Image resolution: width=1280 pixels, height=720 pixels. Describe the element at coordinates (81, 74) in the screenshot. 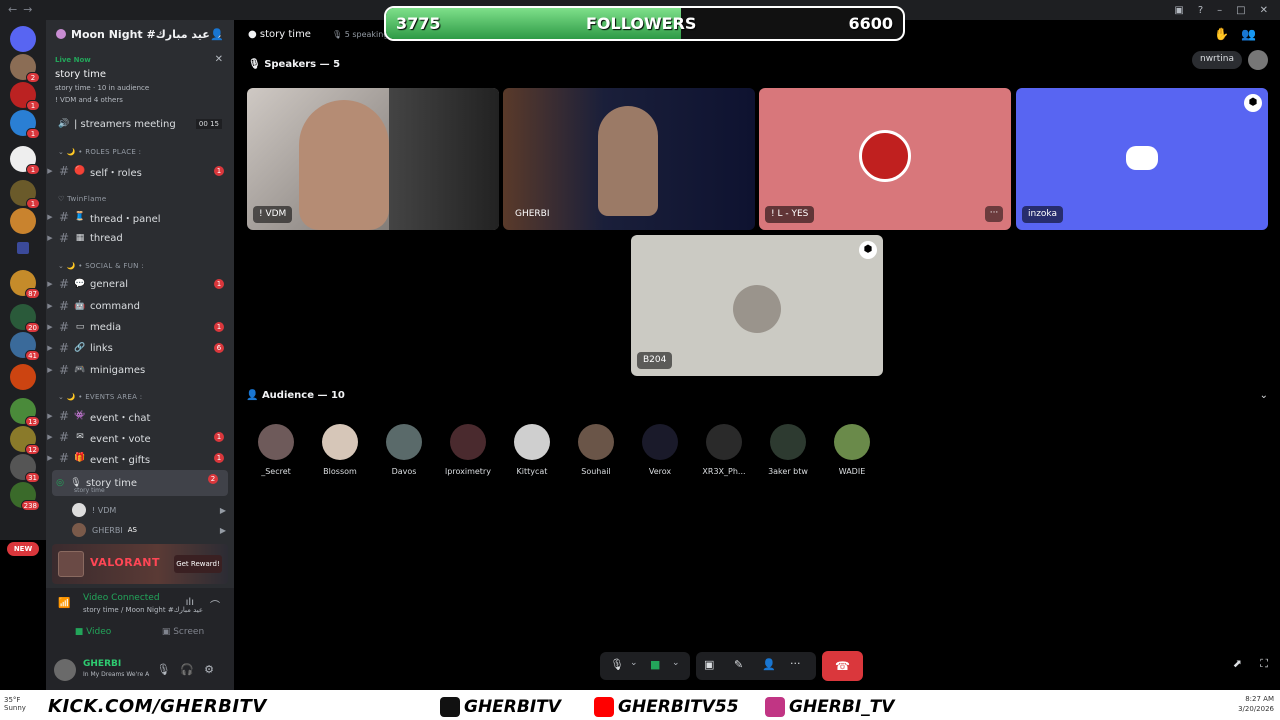

I see `live-title: story time` at that location.